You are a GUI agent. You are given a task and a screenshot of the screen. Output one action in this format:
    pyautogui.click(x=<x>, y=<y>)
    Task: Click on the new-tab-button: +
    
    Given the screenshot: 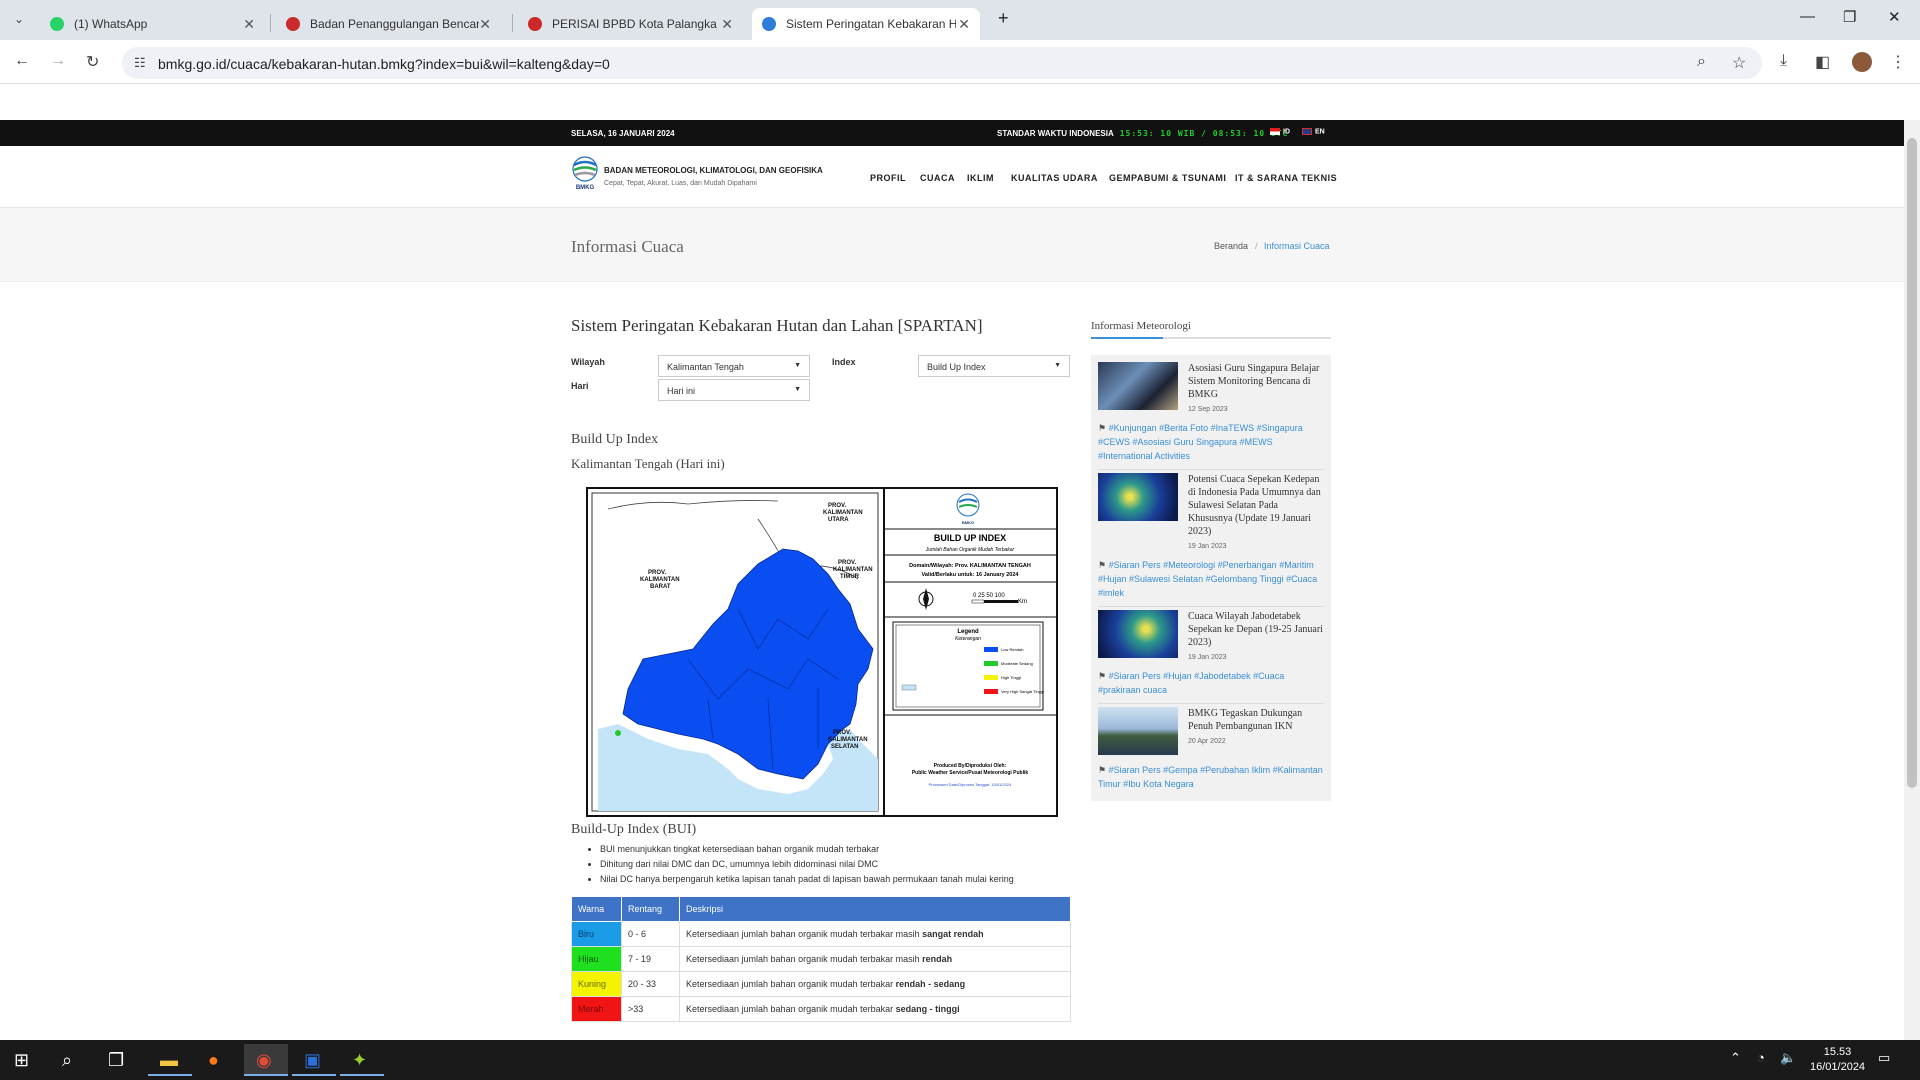 What is the action you would take?
    pyautogui.click(x=1003, y=18)
    